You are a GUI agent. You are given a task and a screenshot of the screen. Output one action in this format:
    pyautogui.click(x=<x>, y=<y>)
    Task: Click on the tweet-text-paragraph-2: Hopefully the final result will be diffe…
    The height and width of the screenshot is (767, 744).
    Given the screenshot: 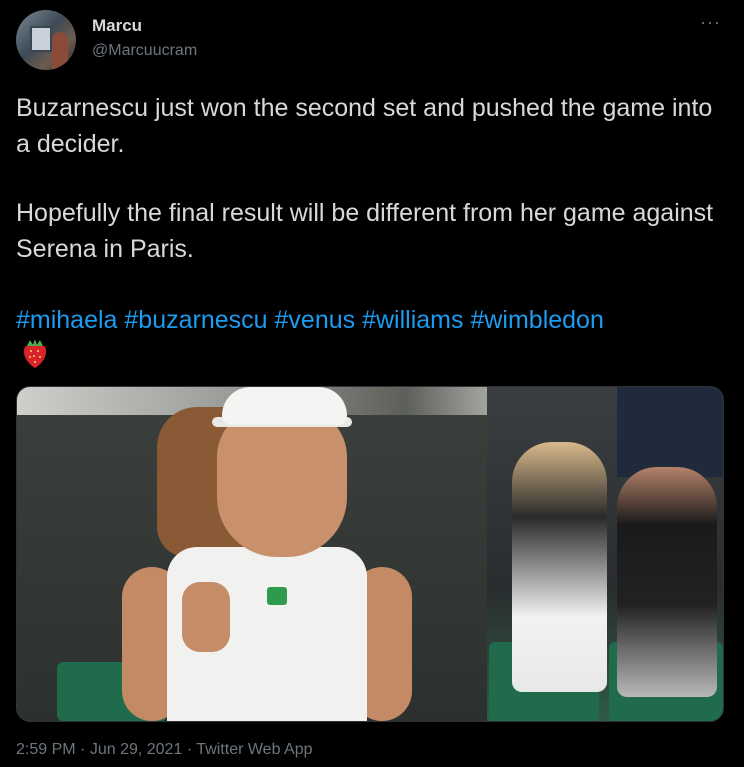 What is the action you would take?
    pyautogui.click(x=365, y=231)
    